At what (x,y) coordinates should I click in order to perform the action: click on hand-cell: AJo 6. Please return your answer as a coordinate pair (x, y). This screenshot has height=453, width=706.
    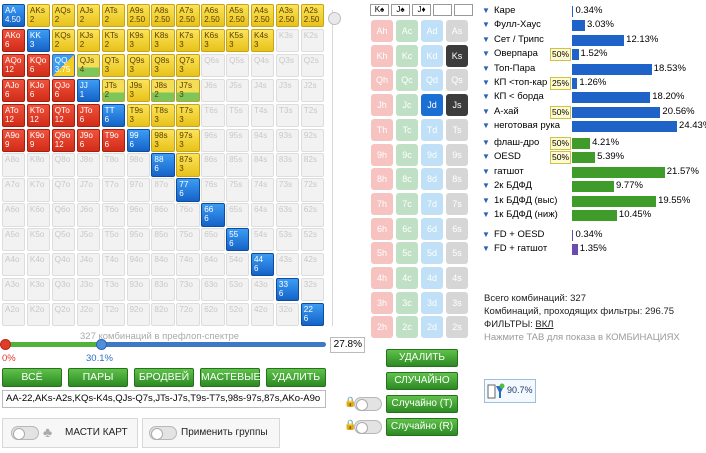
    Looking at the image, I should click on (14, 90).